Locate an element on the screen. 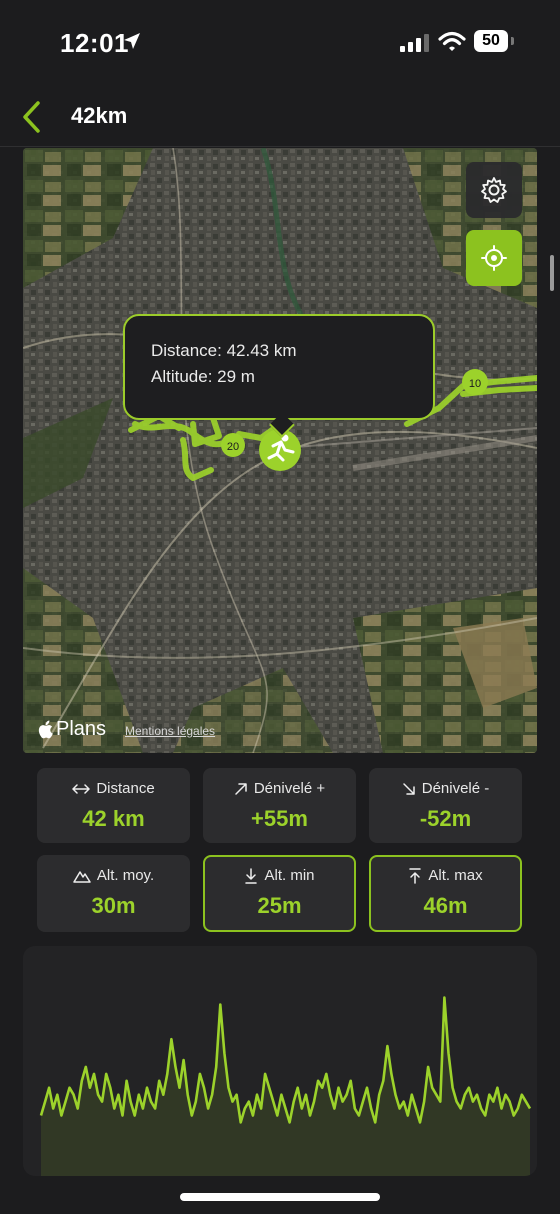 This screenshot has width=560, height=1214. stat-elevation-gain-label-row: Dénivelé + is located at coordinates (279, 788).